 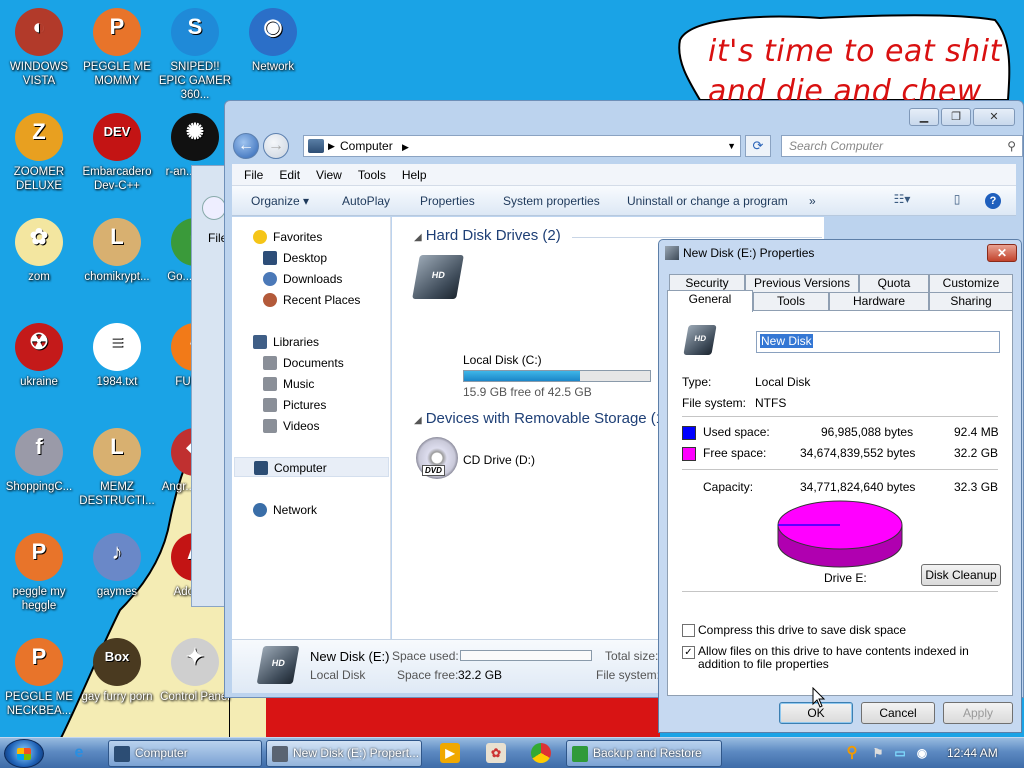 What do you see at coordinates (117, 48) in the screenshot?
I see `desktop-icon-peggle-me-mommy: P PEGGLE ME MOMMY` at bounding box center [117, 48].